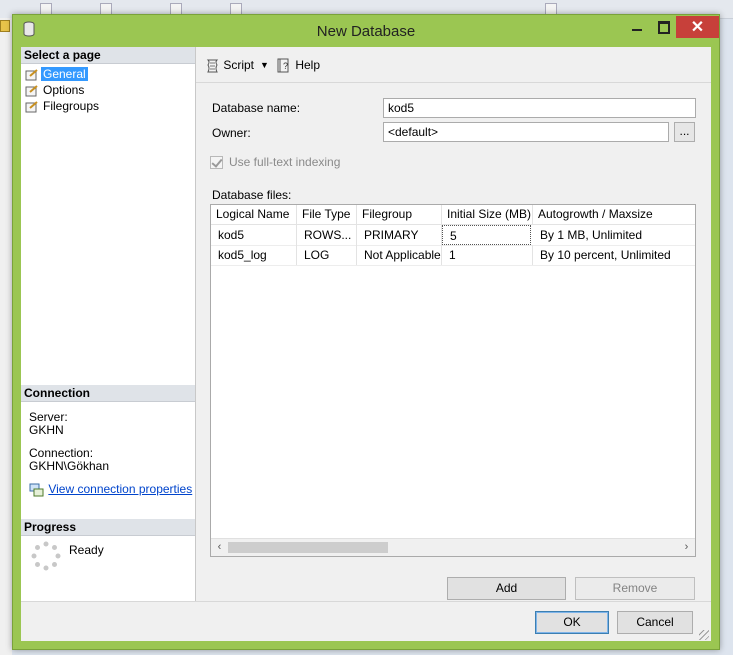 This screenshot has width=733, height=655. What do you see at coordinates (614, 235) in the screenshot?
I see `table-cell: By 1 MB, Unlimited` at bounding box center [614, 235].